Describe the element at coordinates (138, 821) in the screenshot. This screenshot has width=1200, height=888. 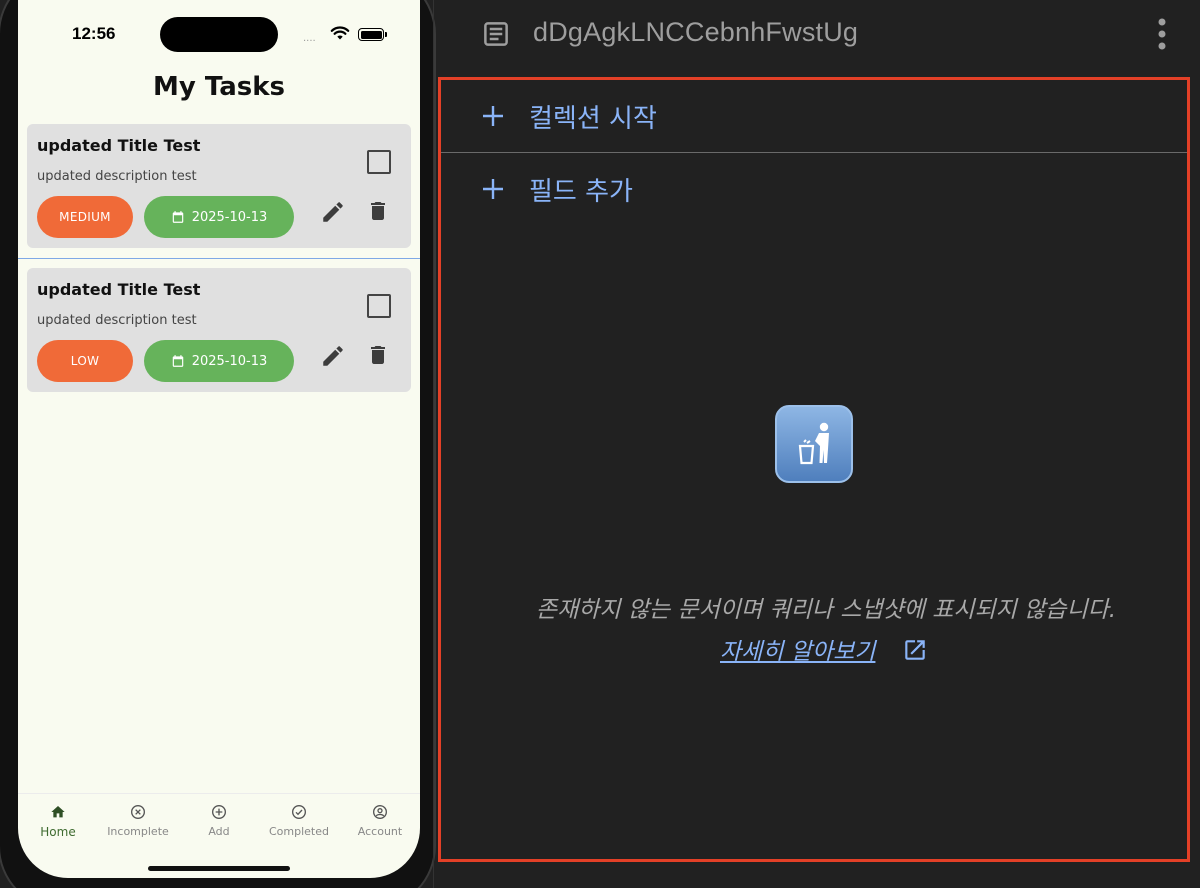
I see `nav-incomplete: Incomplete` at that location.